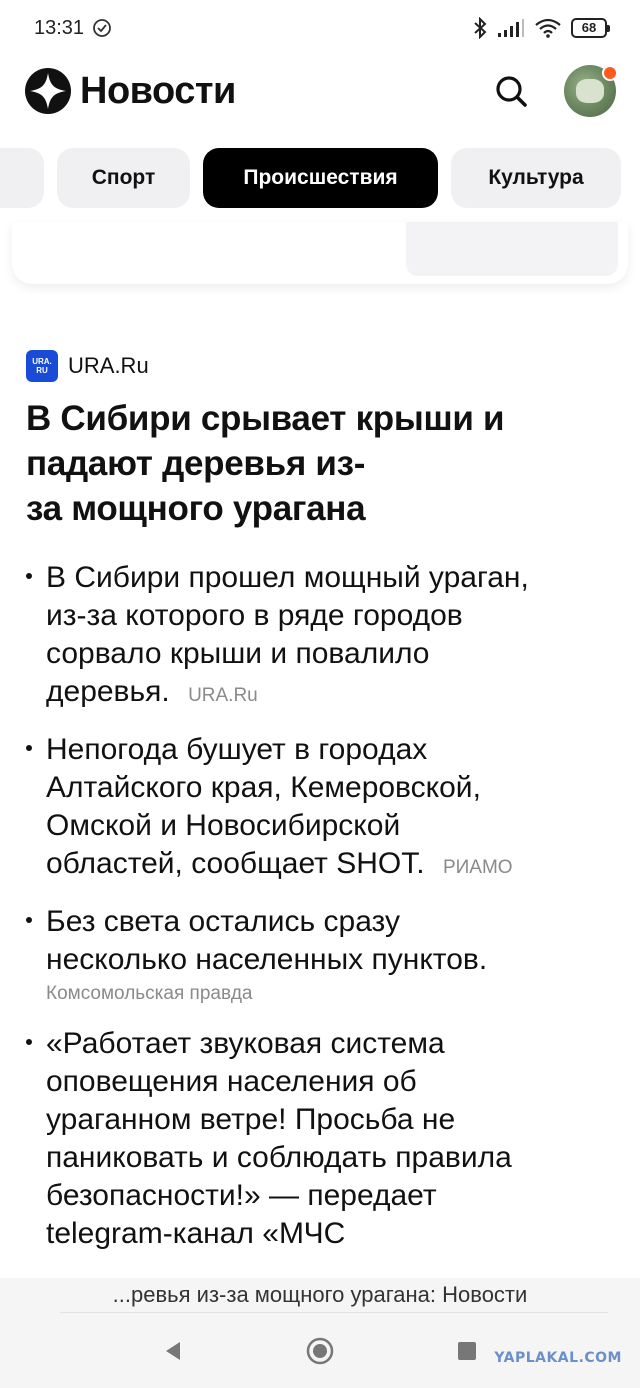 This screenshot has width=640, height=1388. I want to click on brand: Новости, so click(130, 91).